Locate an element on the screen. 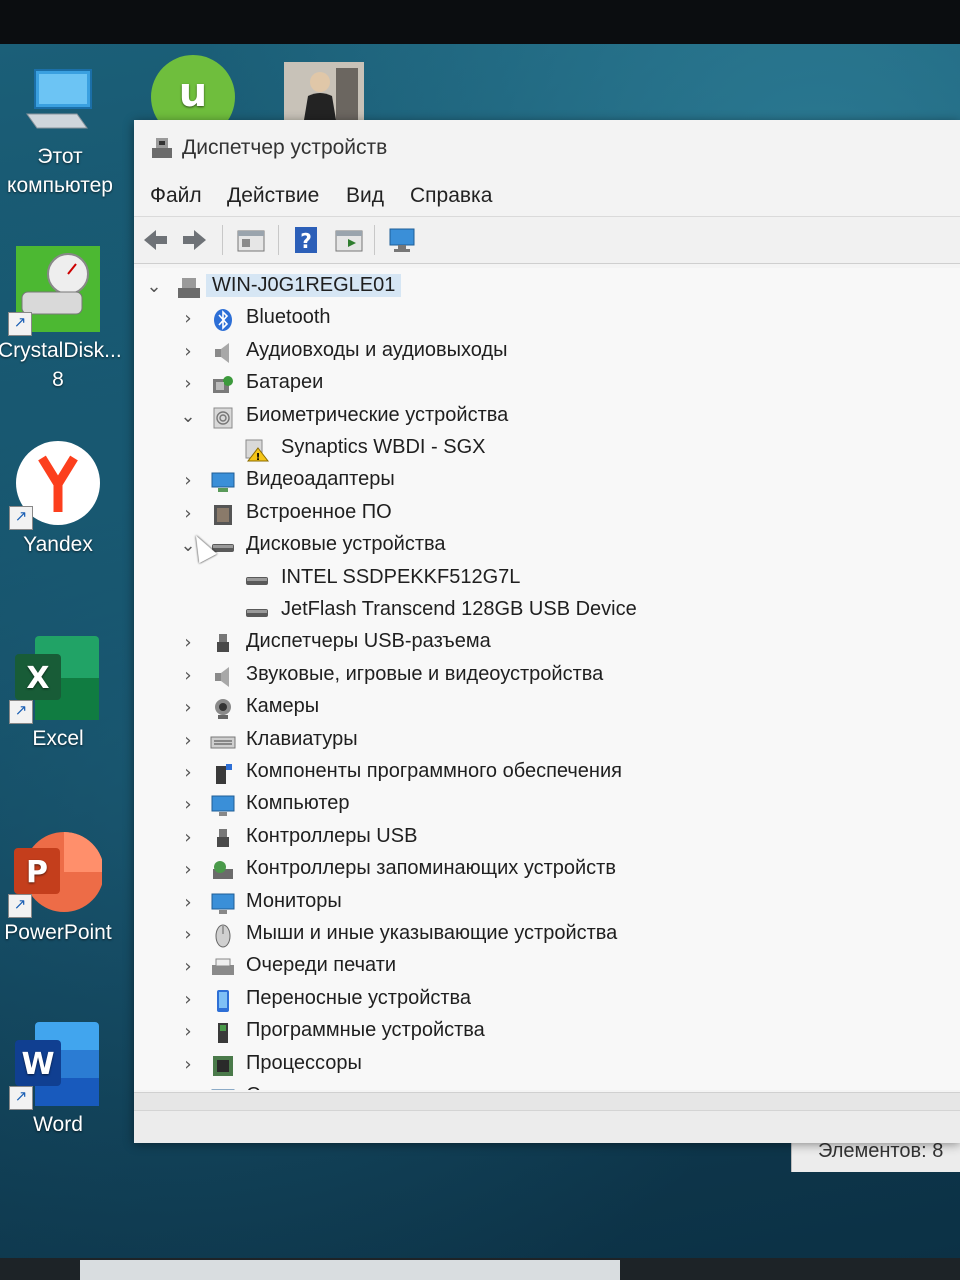  camera-icon is located at coordinates (223, 709).